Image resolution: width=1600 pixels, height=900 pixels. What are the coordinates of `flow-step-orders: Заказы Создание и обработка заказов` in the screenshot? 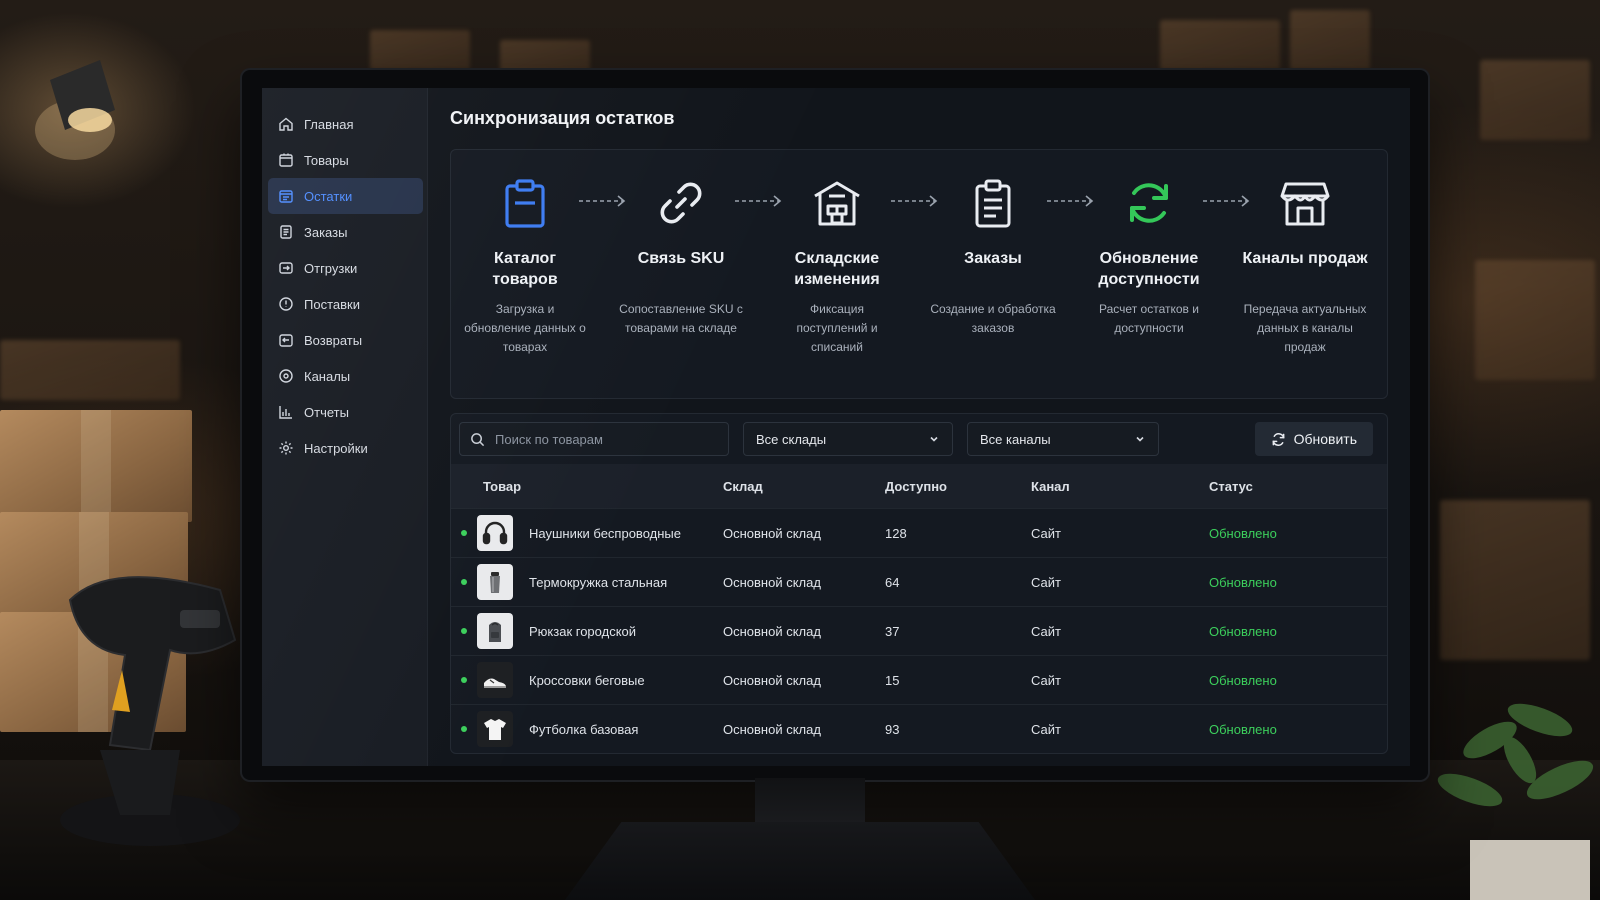 It's located at (993, 255).